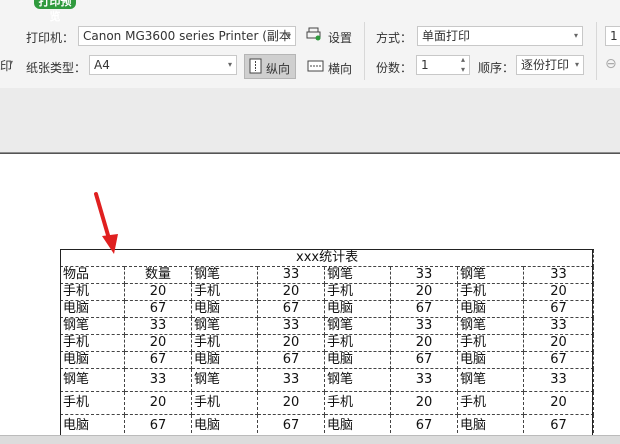  Describe the element at coordinates (92, 275) in the screenshot. I see `table-cell: 物品` at that location.